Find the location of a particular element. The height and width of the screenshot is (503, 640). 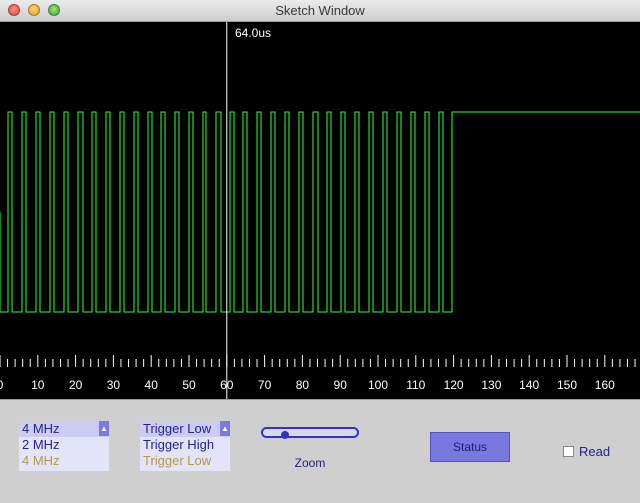

axis-tick-label: 20 is located at coordinates (76, 385).